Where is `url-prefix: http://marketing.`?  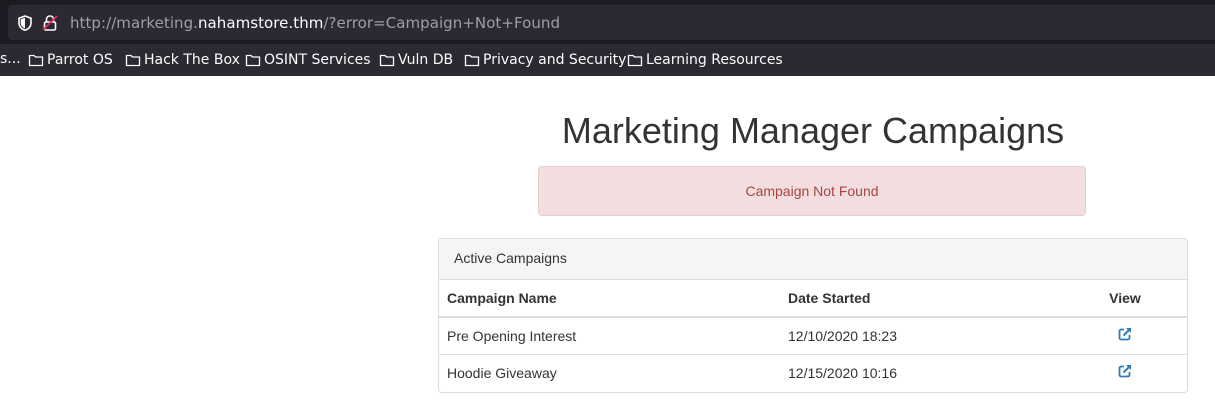 url-prefix: http://marketing. is located at coordinates (134, 23).